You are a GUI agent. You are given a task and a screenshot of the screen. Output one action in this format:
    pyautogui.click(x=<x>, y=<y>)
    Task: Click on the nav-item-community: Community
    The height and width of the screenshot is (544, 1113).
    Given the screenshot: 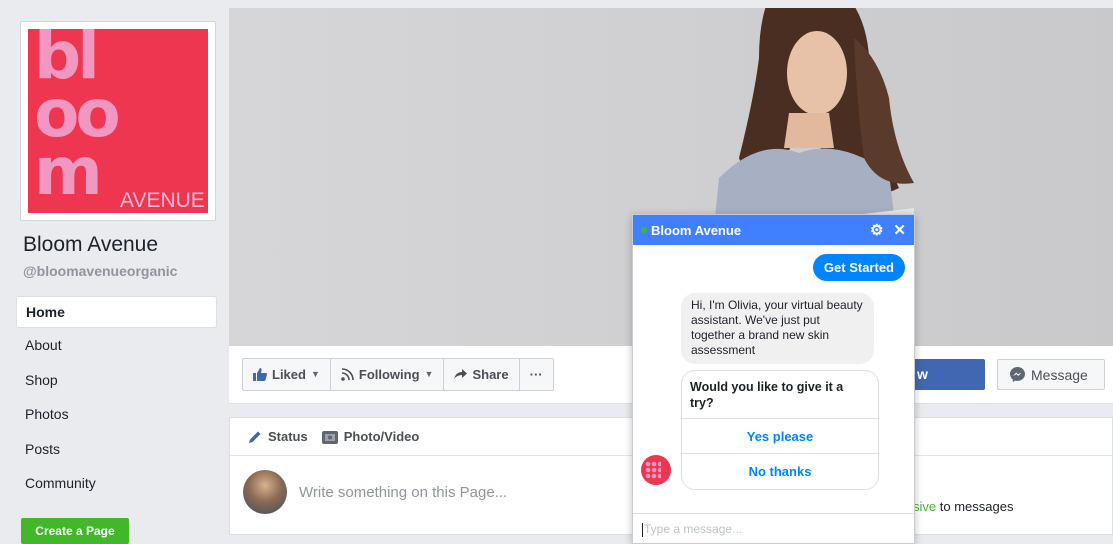 What is the action you would take?
    pyautogui.click(x=116, y=483)
    